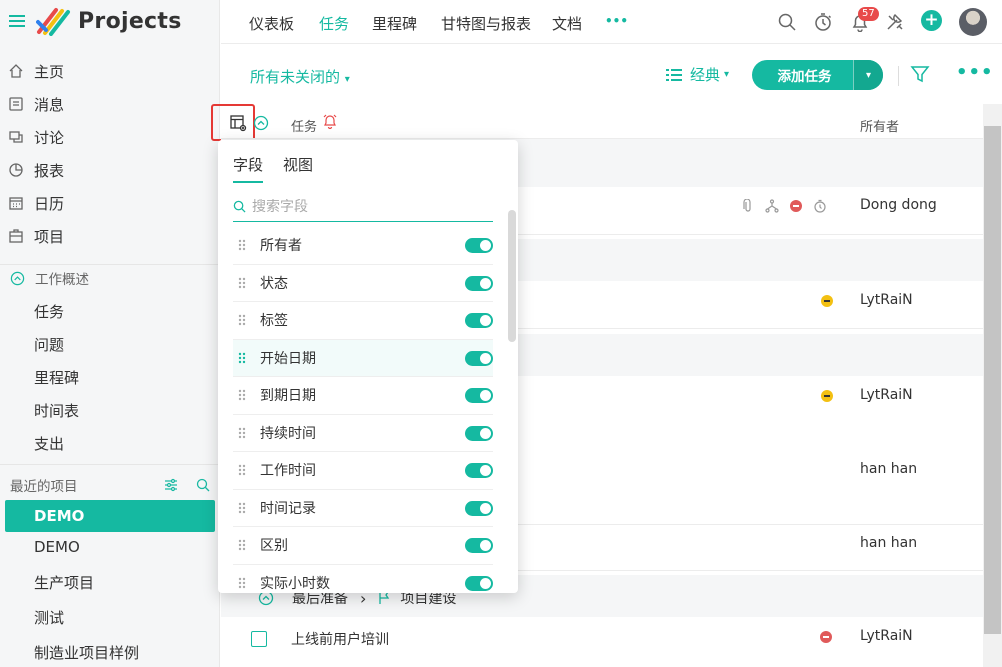  I want to click on main-scrollbar, so click(992, 385).